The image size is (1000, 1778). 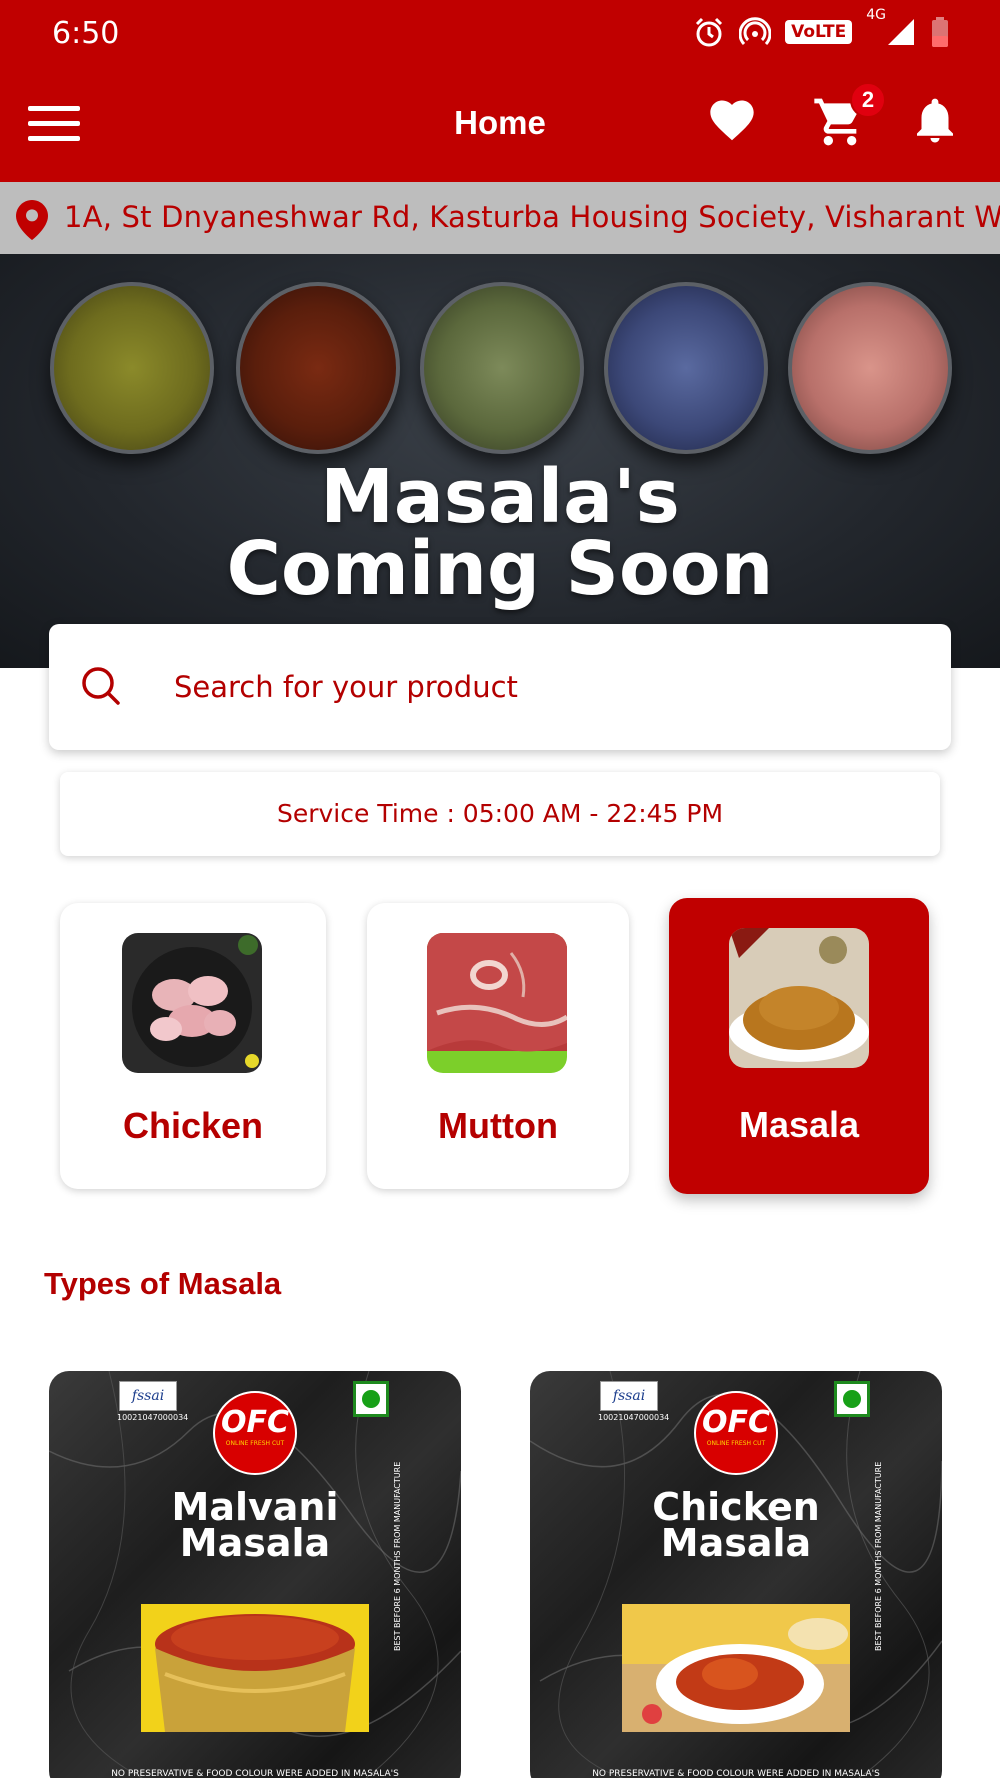 I want to click on network-type: 4G, so click(x=876, y=15).